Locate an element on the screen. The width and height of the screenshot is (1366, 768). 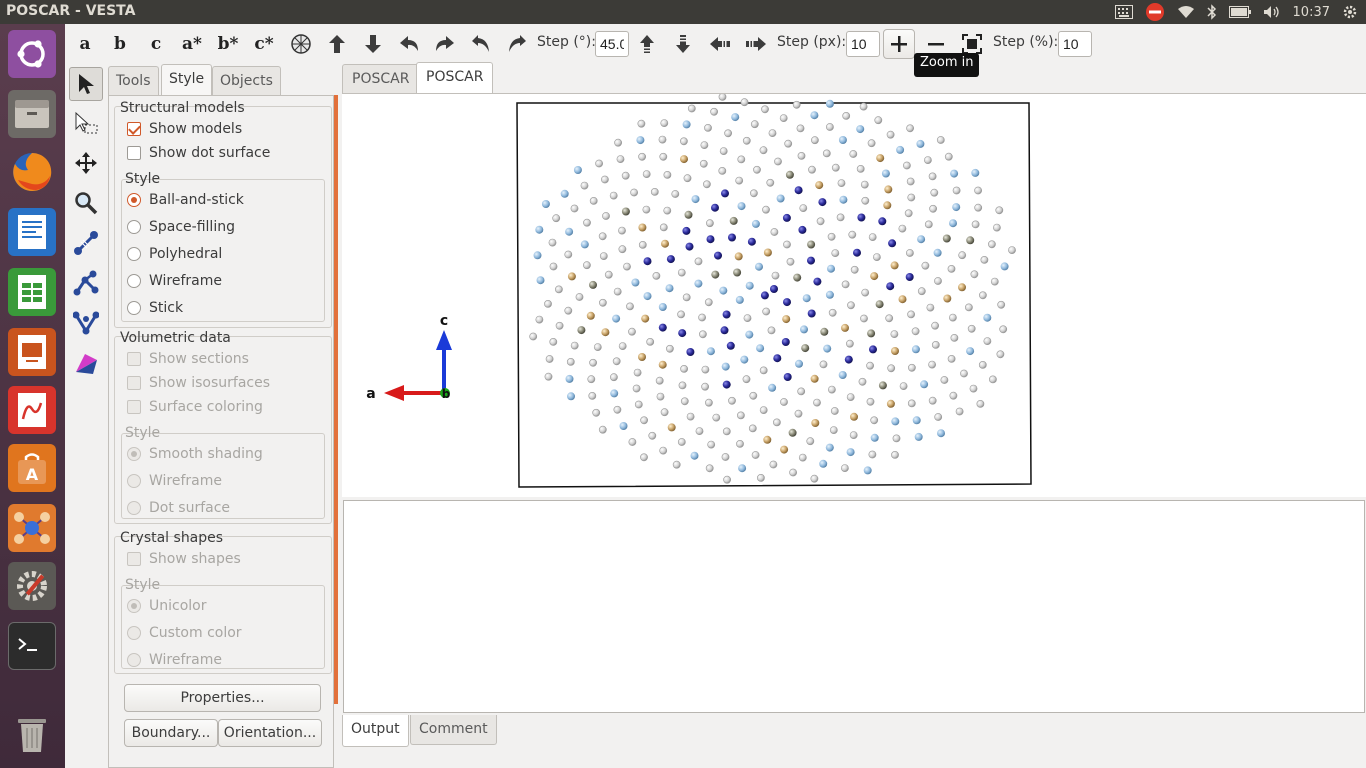
trash-icon is located at coordinates (32, 734).